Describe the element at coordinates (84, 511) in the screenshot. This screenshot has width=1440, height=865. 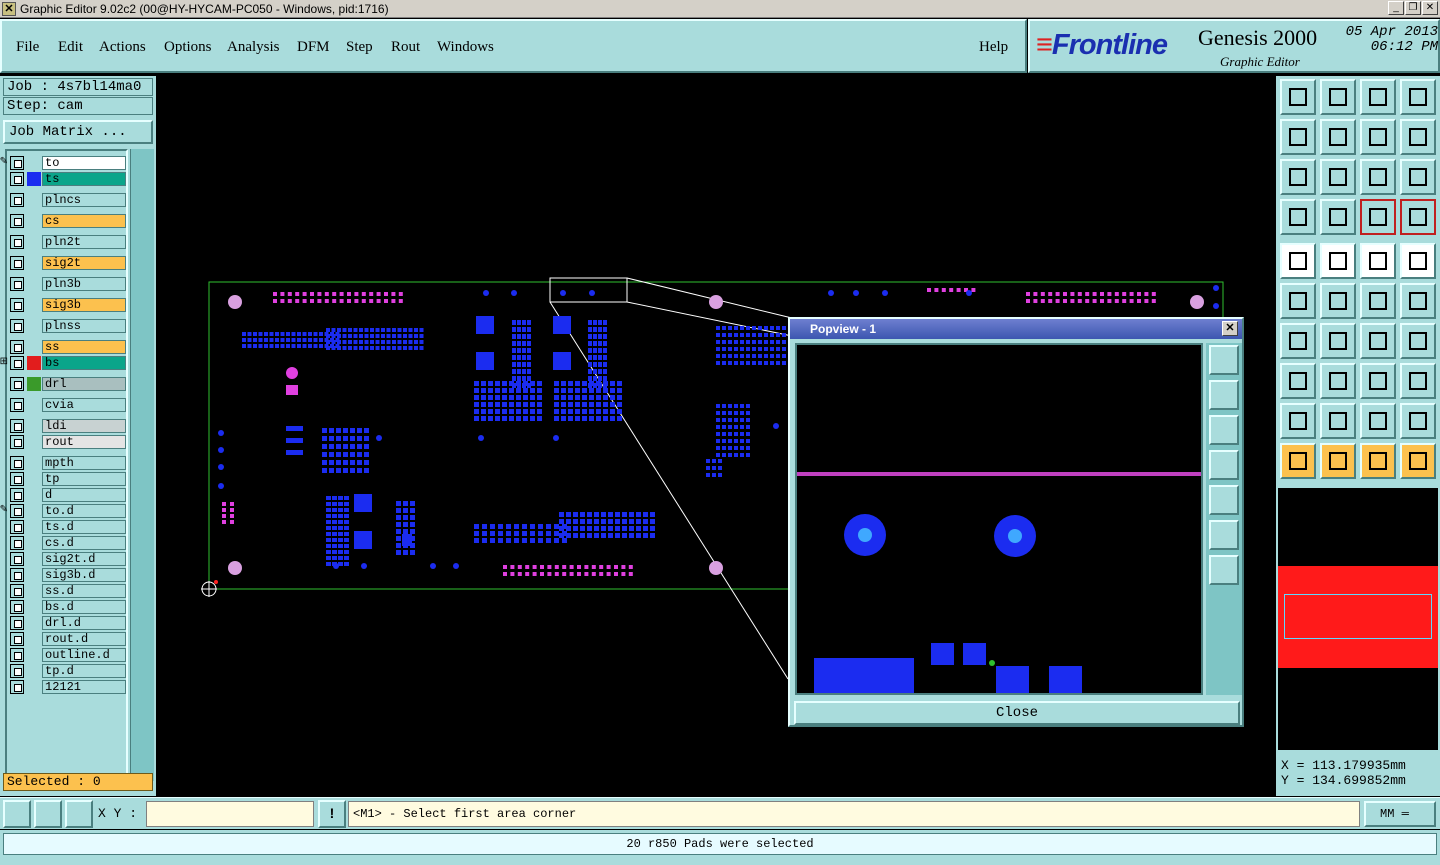
I see `layer-name: to.d` at that location.